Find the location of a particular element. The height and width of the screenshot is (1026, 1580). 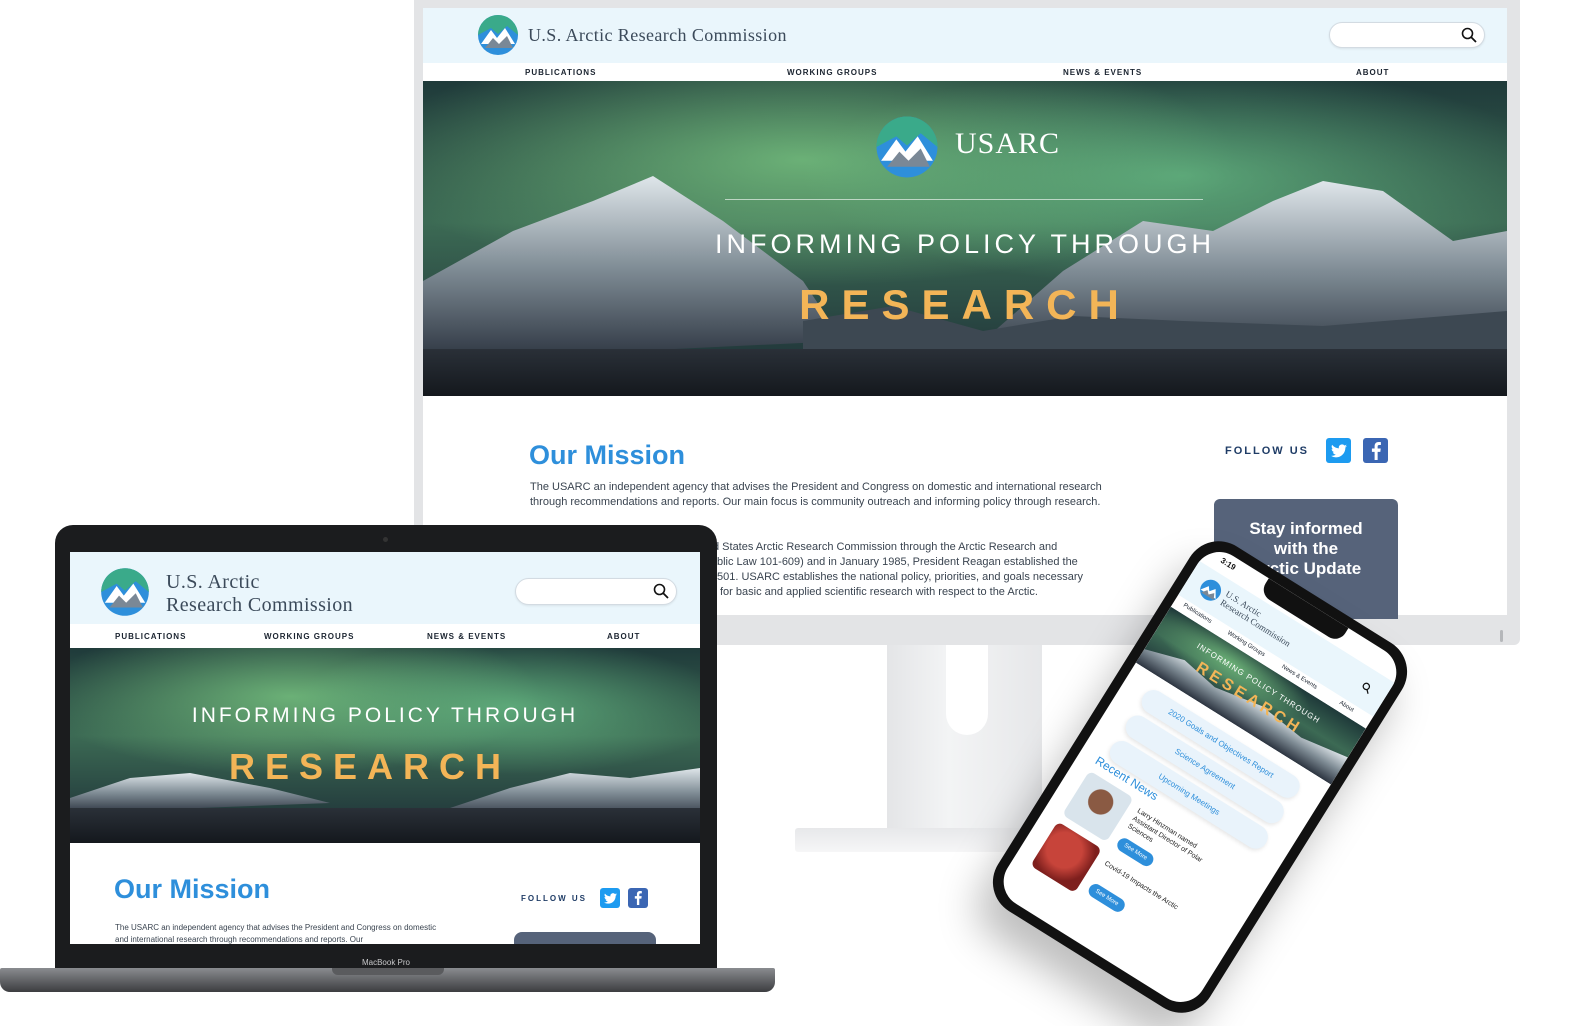

newsletter-card is located at coordinates (585, 938).